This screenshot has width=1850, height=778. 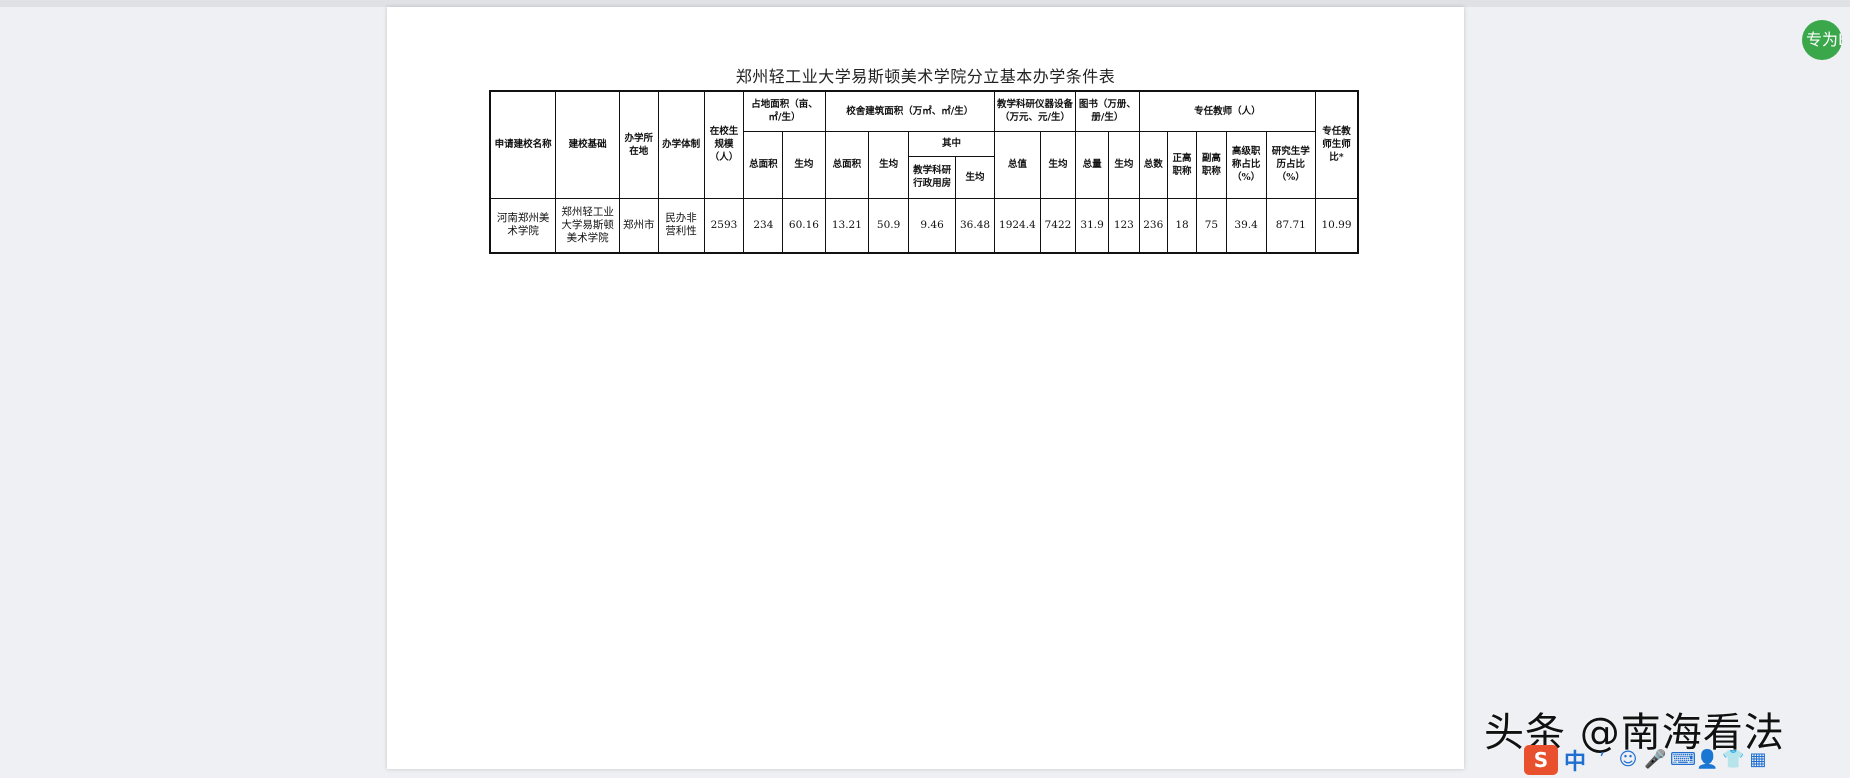 What do you see at coordinates (1337, 144) in the screenshot?
I see `header-teacher-student-ratio: 专任教师生师比*` at bounding box center [1337, 144].